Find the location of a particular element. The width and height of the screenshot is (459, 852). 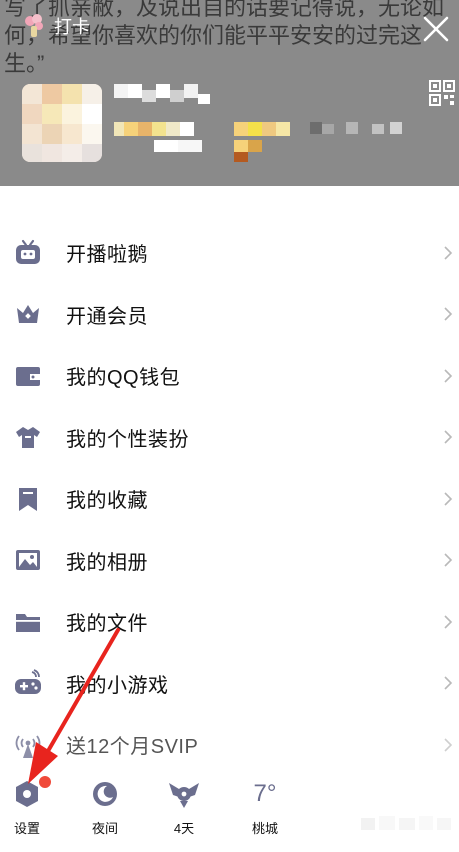

night-mode-button: 夜间 is located at coordinates (105, 806).